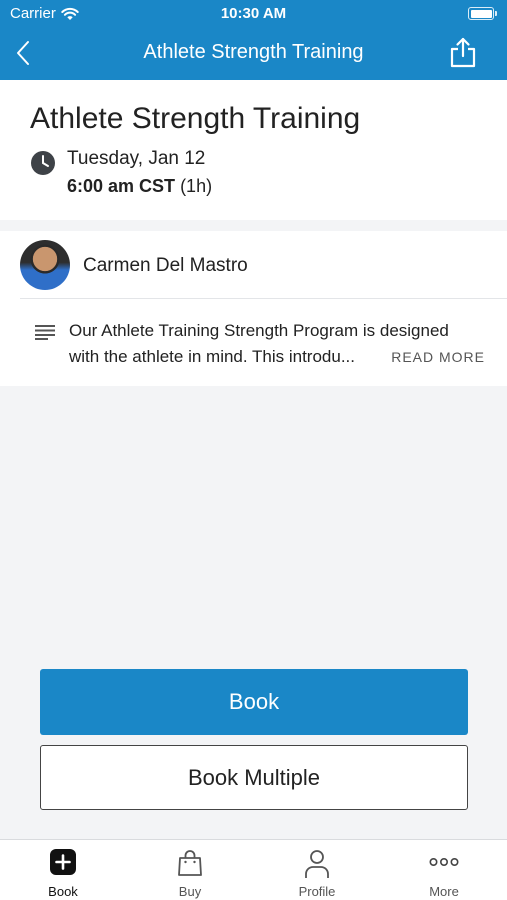 This screenshot has height=900, width=507. Describe the element at coordinates (254, 702) in the screenshot. I see `book-button: Book` at that location.